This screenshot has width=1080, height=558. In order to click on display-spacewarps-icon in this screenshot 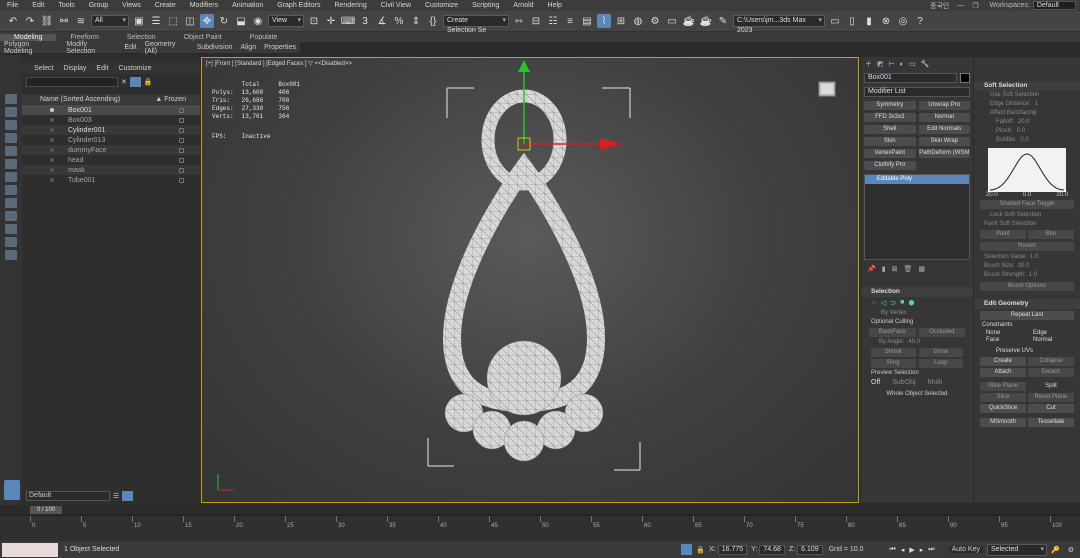, I will do `click(11, 164)`.